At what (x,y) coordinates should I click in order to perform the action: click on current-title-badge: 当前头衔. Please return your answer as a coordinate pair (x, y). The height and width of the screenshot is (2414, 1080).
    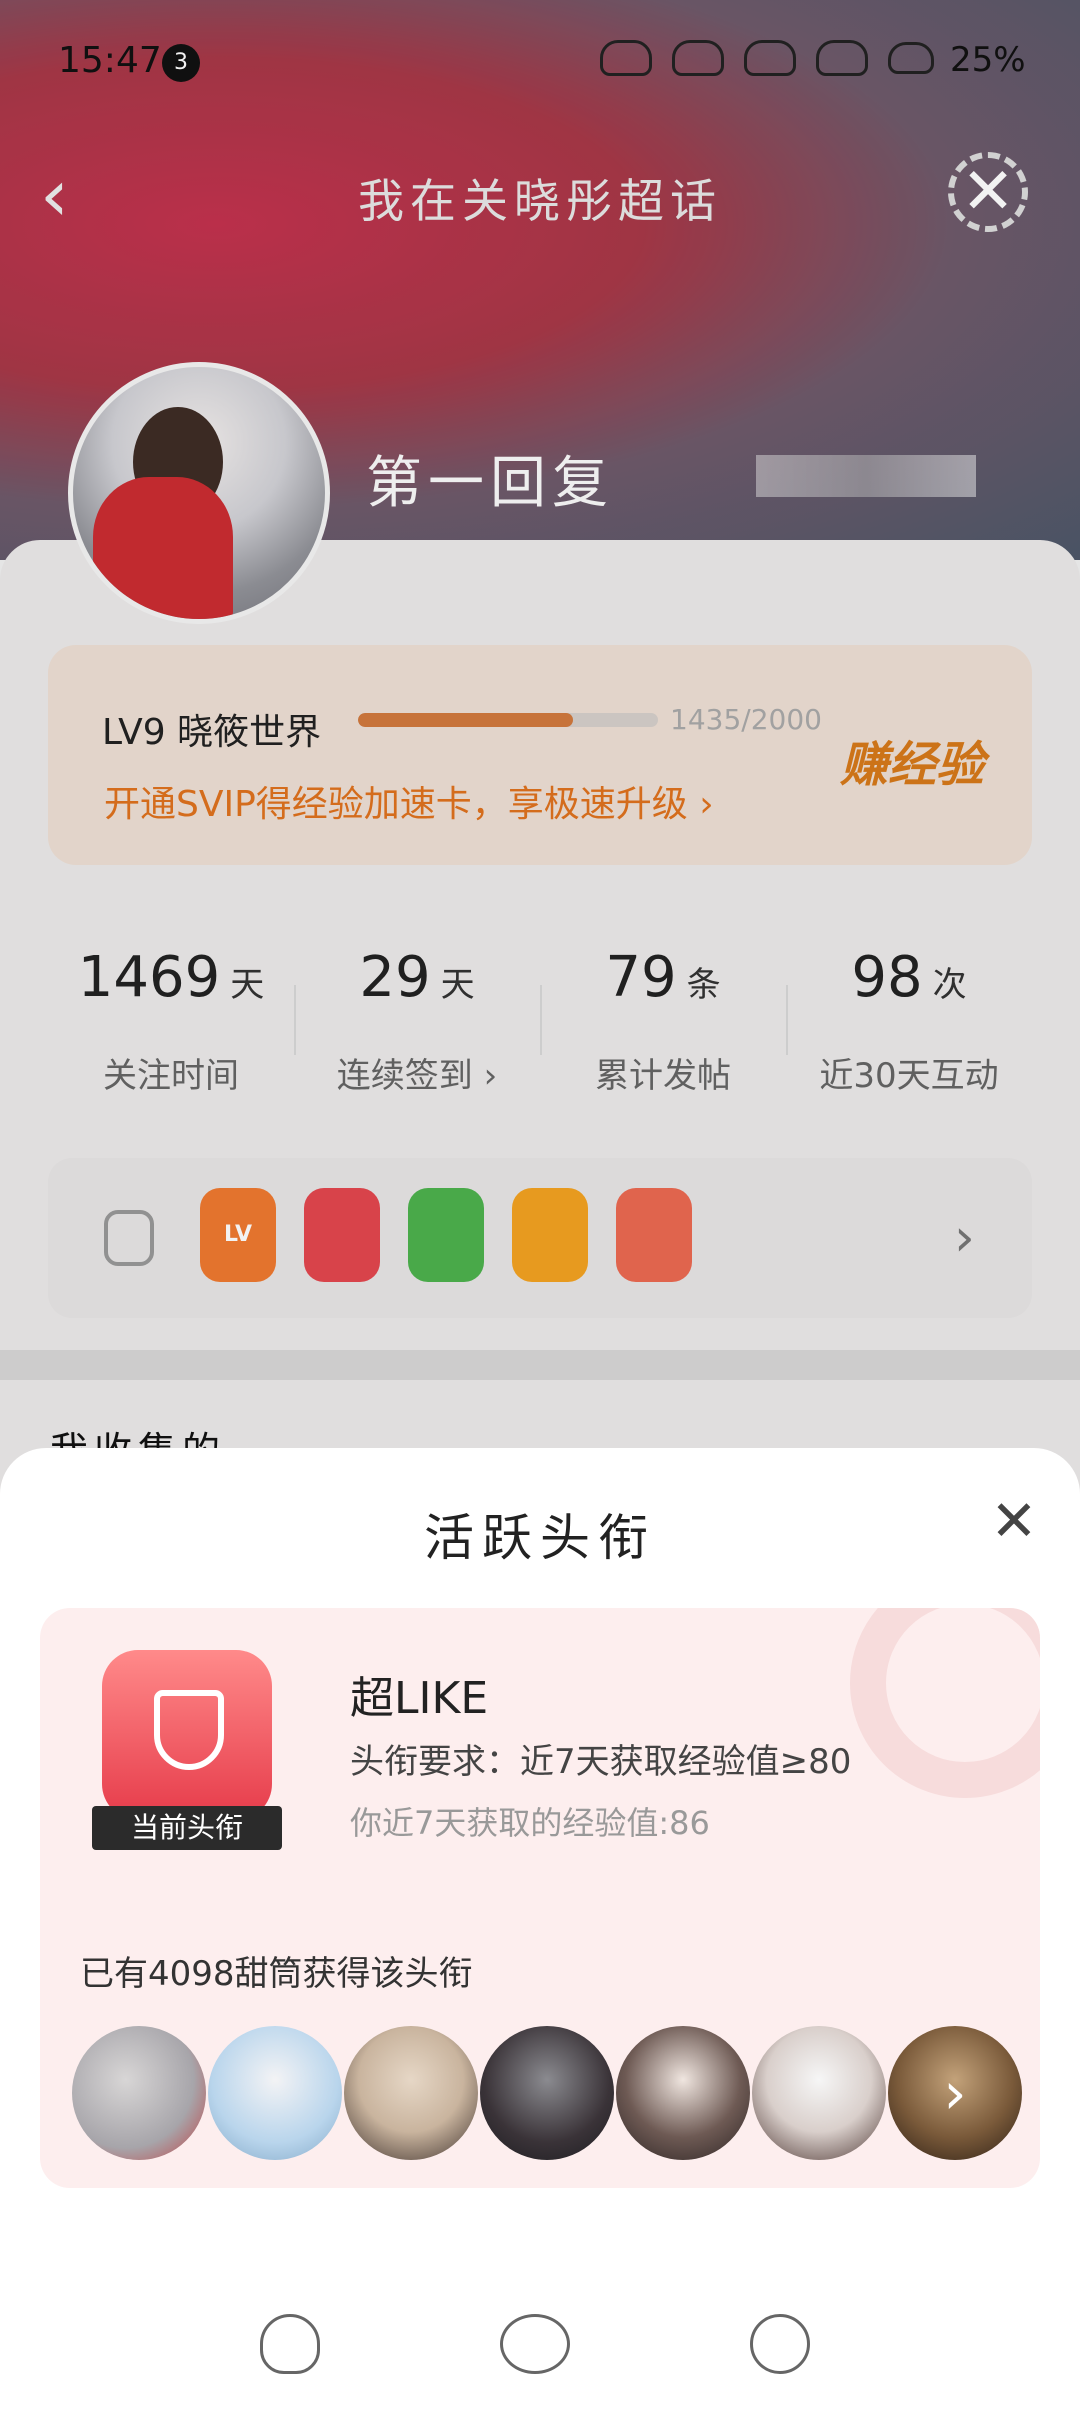
    Looking at the image, I should click on (187, 1750).